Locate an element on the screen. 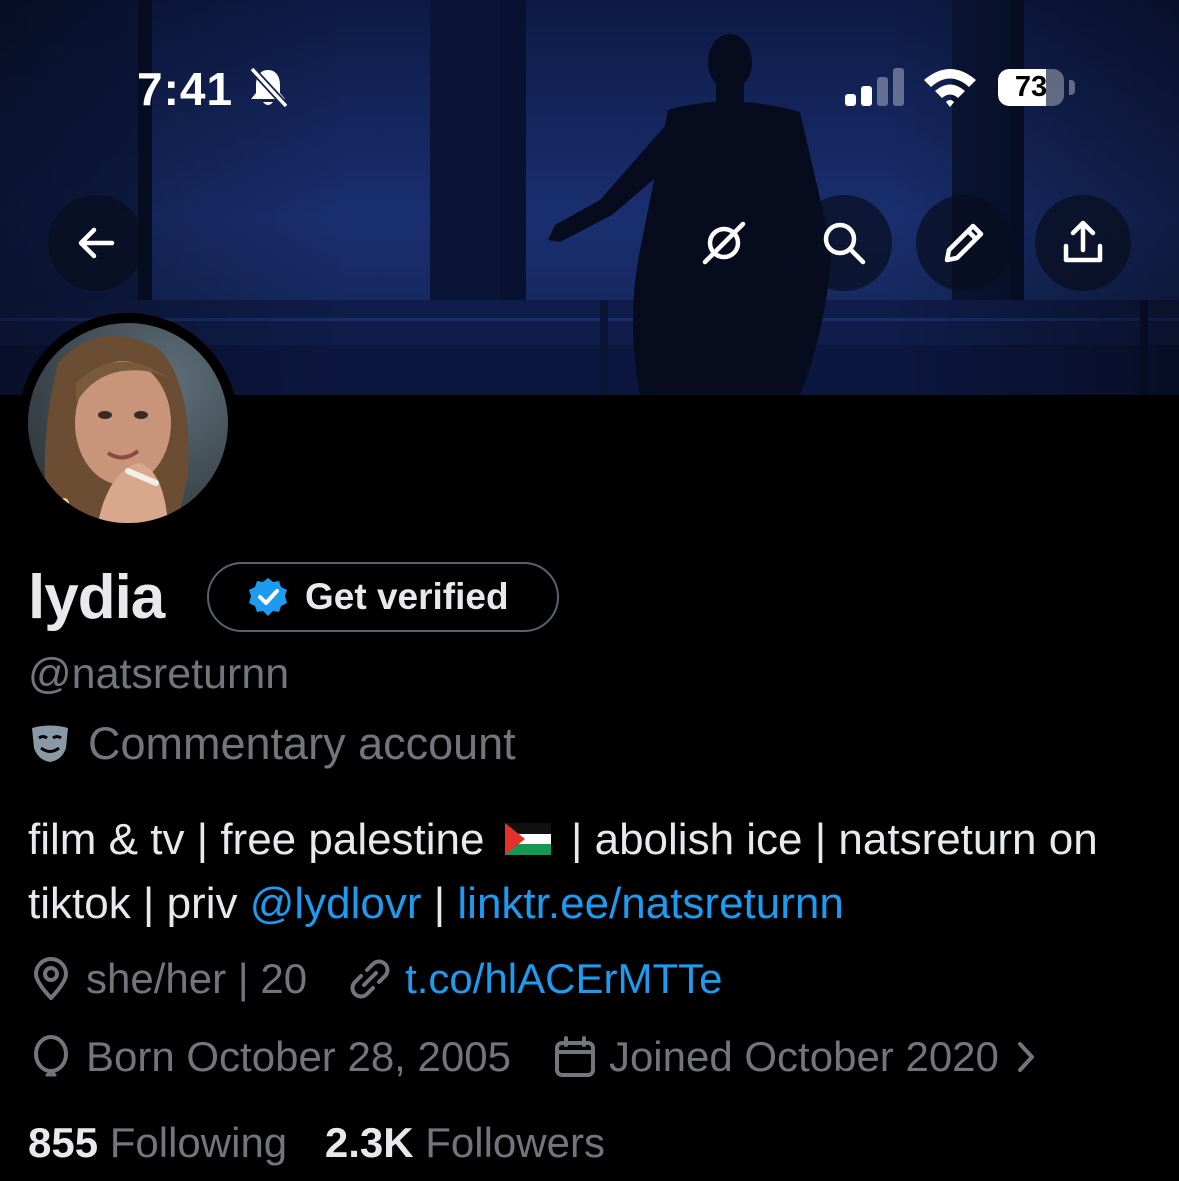  pencil-icon is located at coordinates (964, 243).